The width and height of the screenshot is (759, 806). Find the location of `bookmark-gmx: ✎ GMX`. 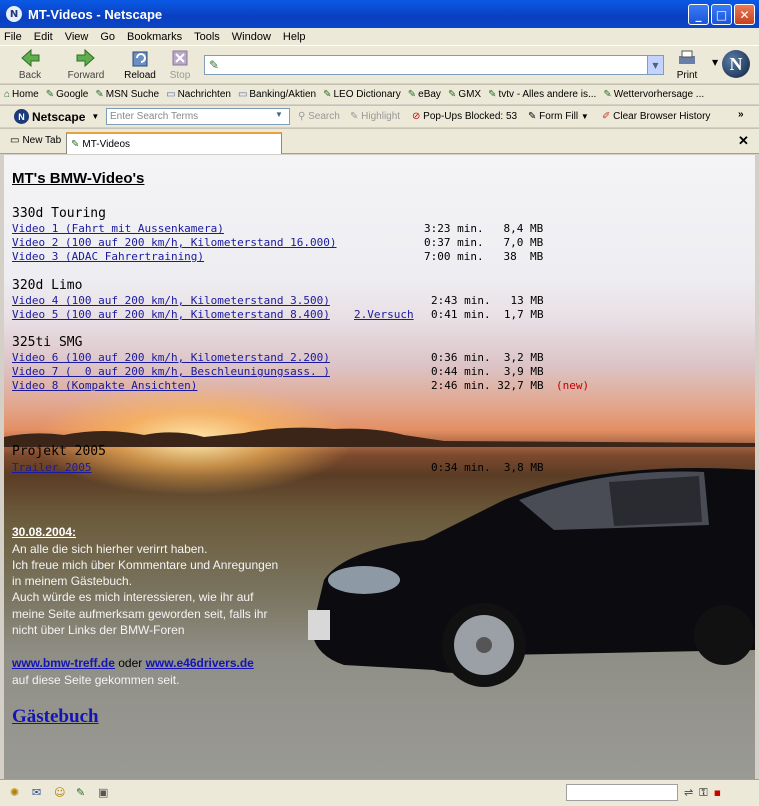

bookmark-gmx: ✎ GMX is located at coordinates (464, 94).